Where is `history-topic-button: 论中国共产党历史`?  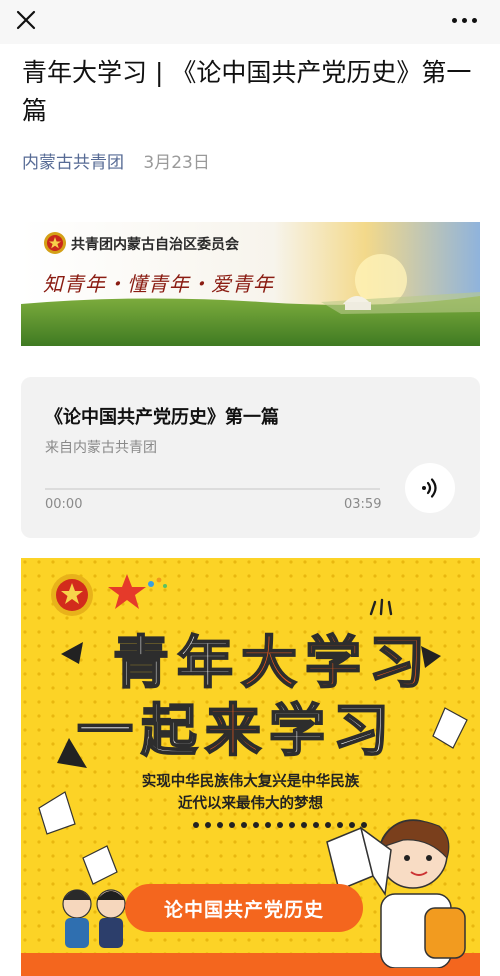 history-topic-button: 论中国共产党历史 is located at coordinates (244, 908).